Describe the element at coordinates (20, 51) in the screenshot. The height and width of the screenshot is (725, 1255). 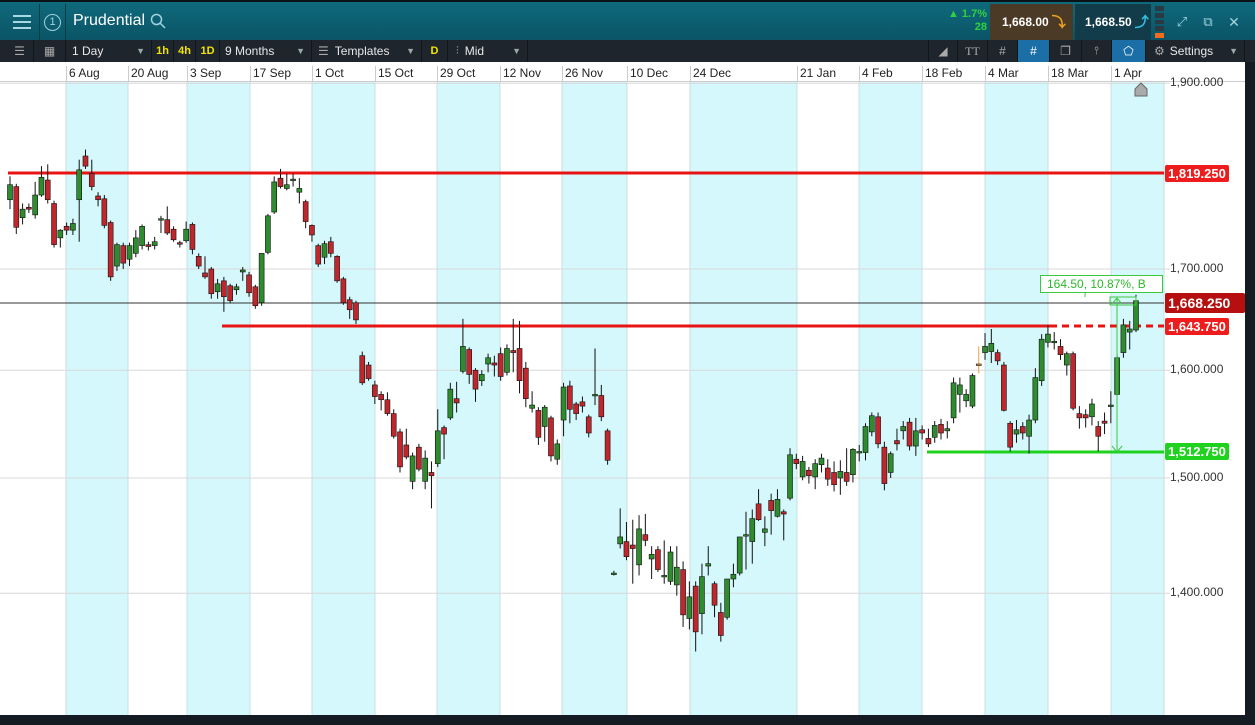
I see `list-button: ☰` at that location.